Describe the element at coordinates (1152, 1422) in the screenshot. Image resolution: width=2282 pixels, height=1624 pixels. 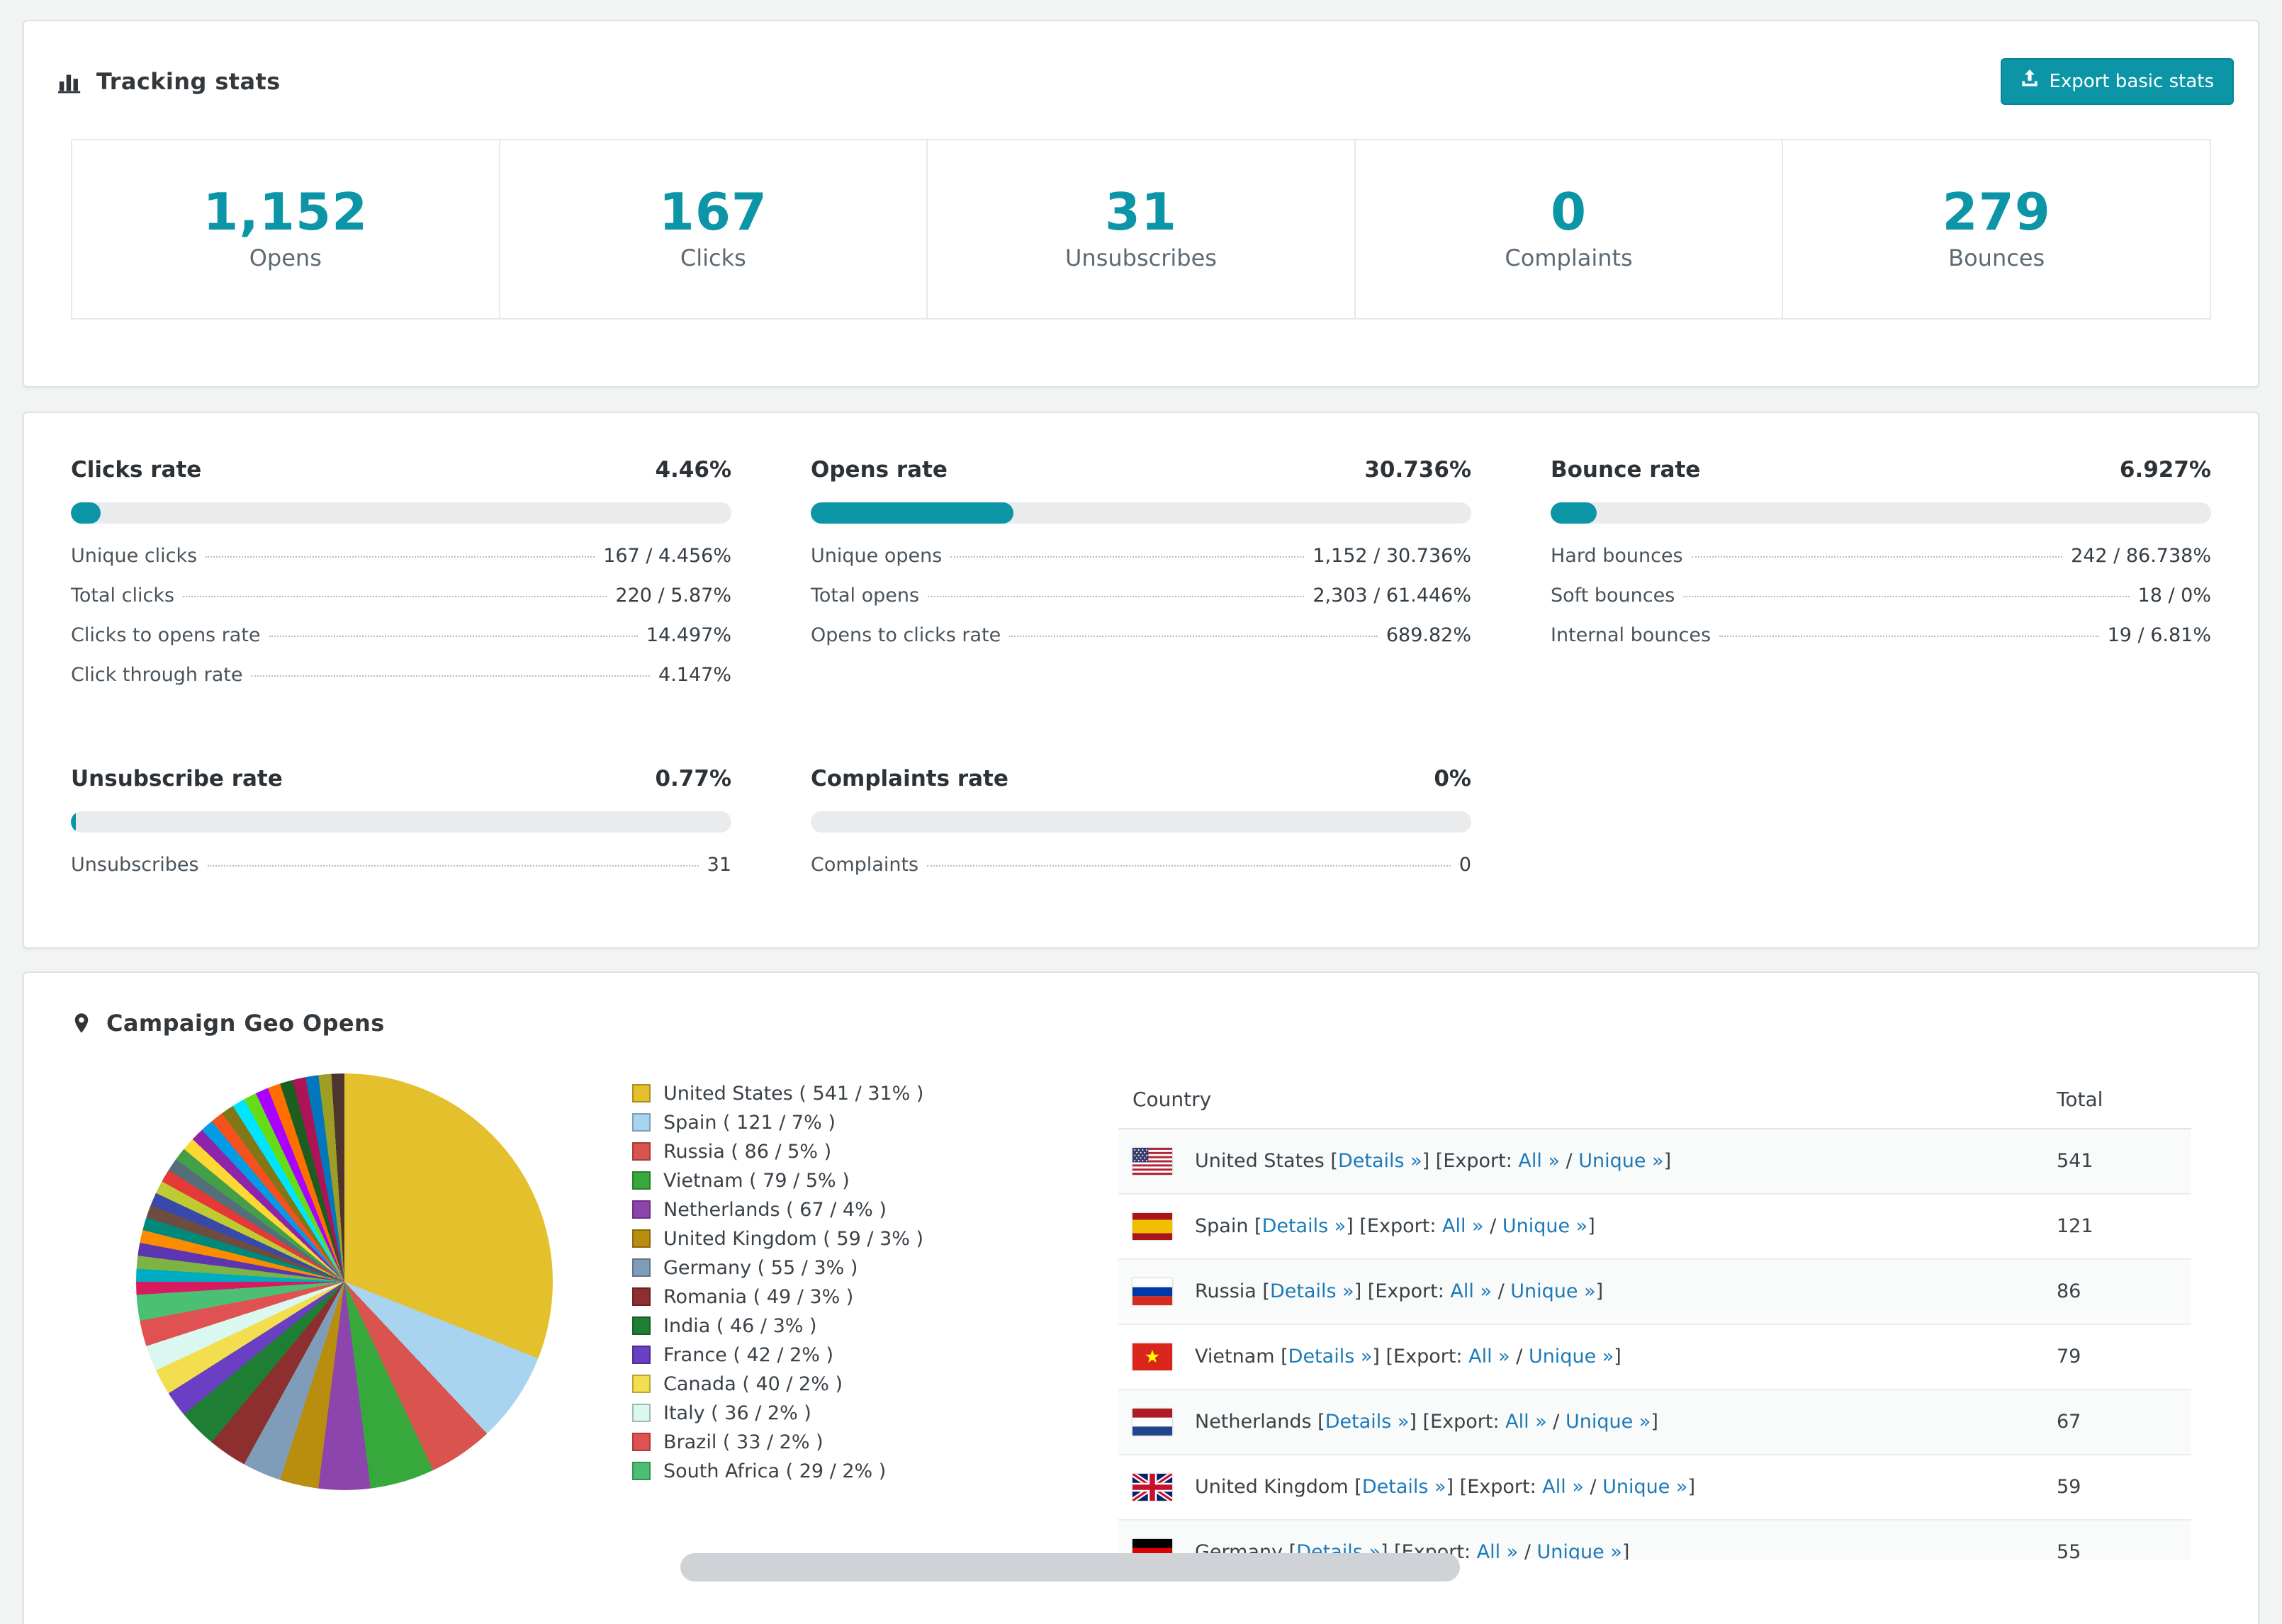
I see `flag-nl-icon` at that location.